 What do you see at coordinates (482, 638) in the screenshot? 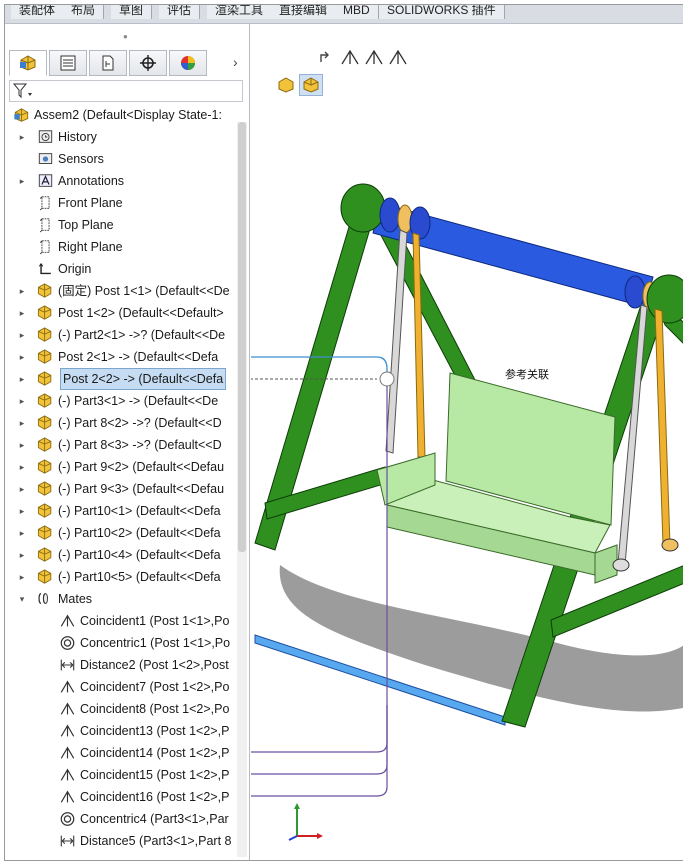
I see `ground-shadow` at bounding box center [482, 638].